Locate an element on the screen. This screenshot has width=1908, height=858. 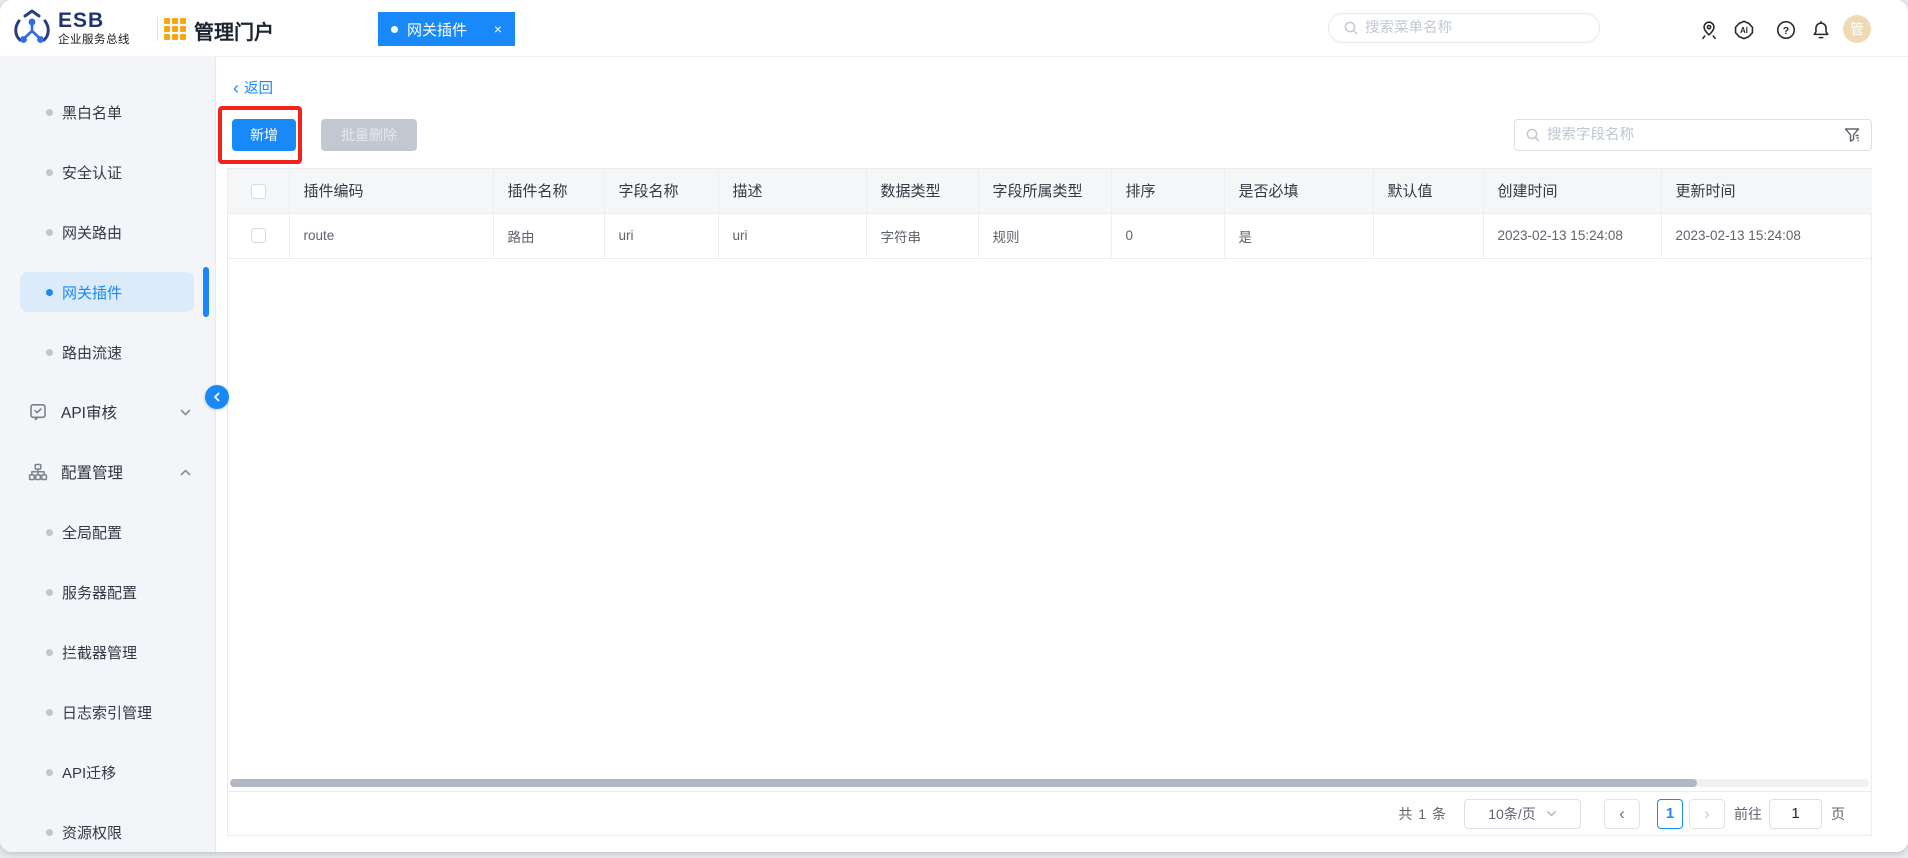
col-header-data-type: 数据类型 is located at coordinates (922, 191).